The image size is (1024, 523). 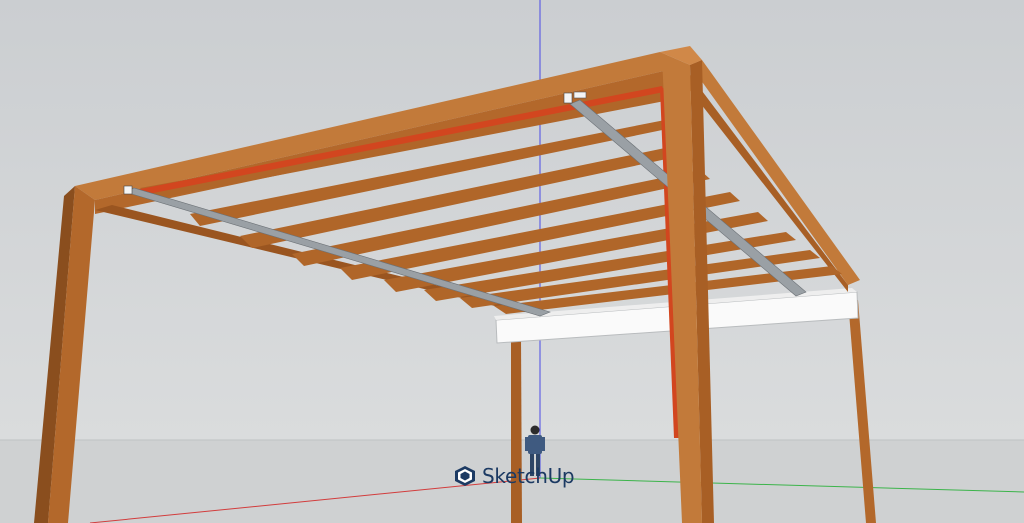 What do you see at coordinates (516, 430) in the screenshot?
I see `post-back-left` at bounding box center [516, 430].